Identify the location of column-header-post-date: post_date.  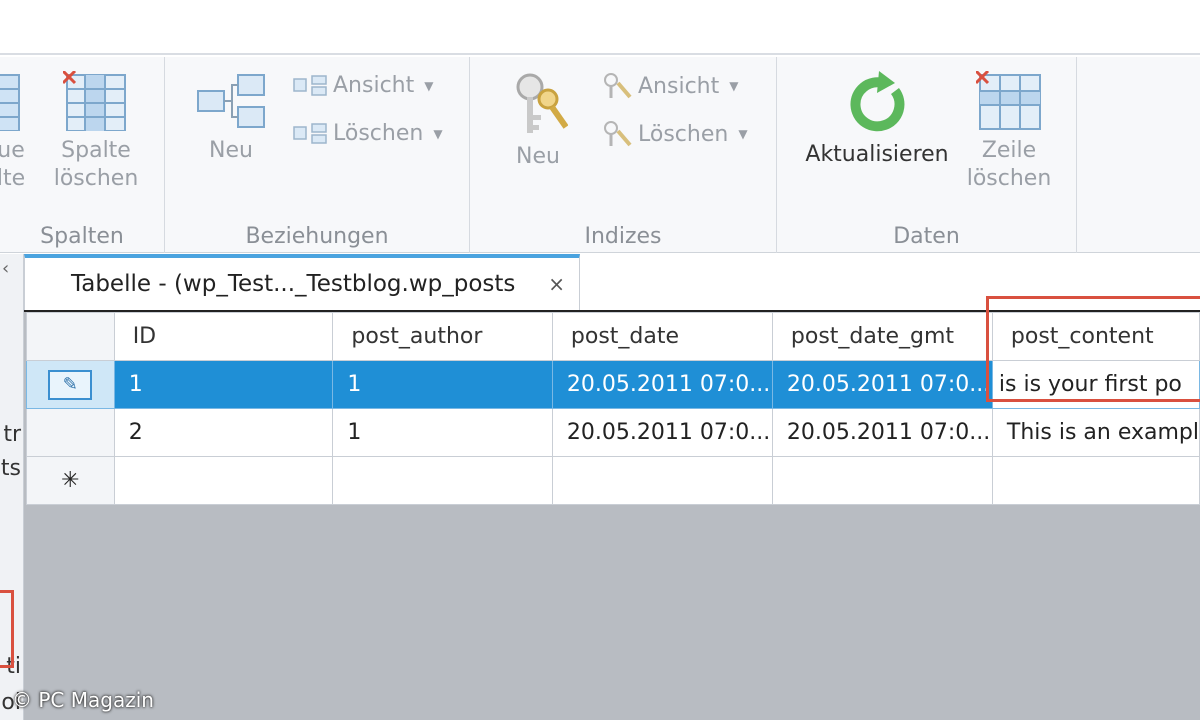
(662, 336).